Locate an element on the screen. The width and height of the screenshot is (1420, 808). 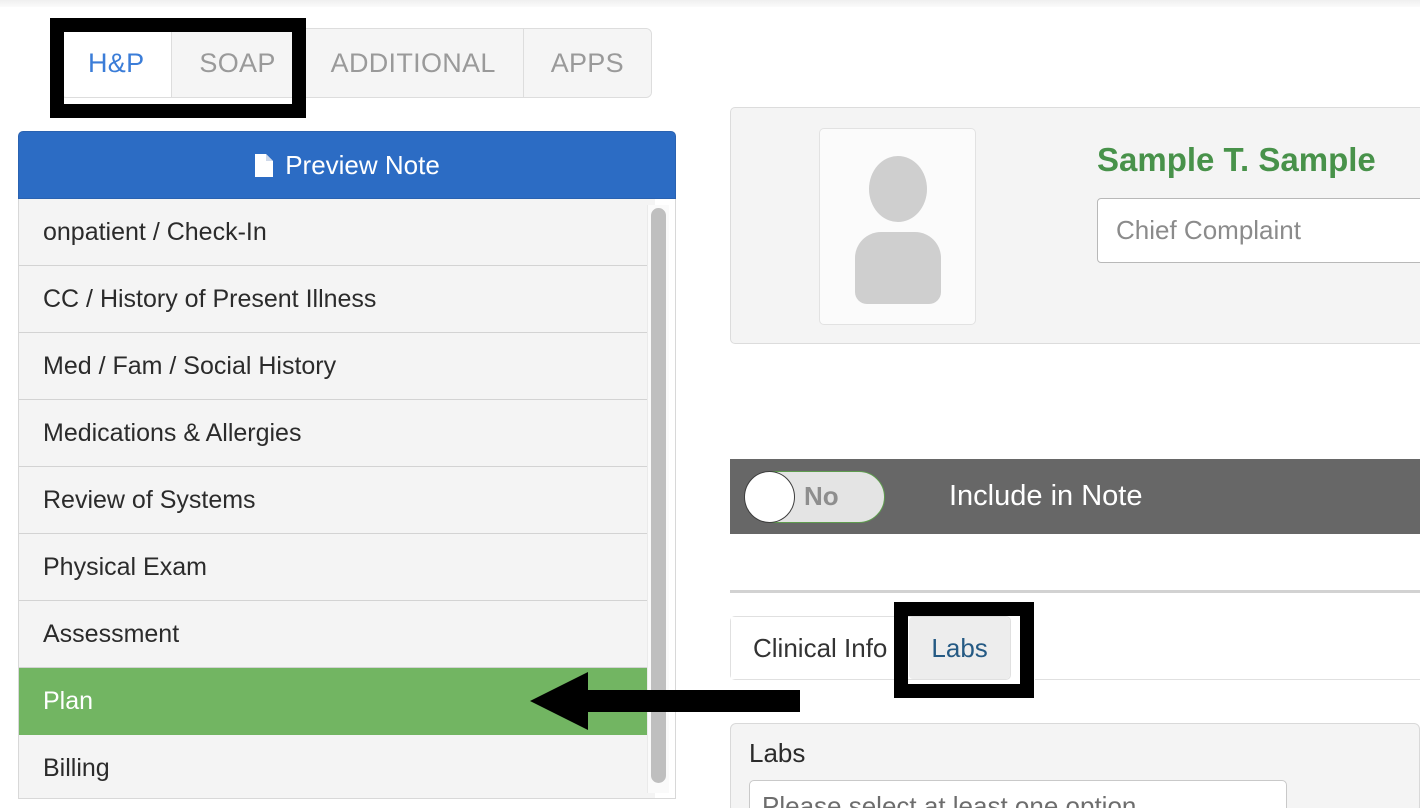
person-placeholder-body-icon is located at coordinates (897, 268).